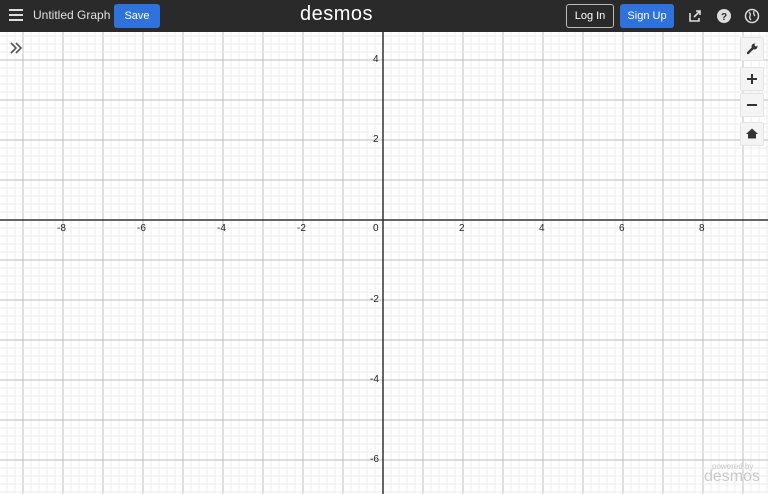  Describe the element at coordinates (590, 16) in the screenshot. I see `login-button: Log In` at that location.